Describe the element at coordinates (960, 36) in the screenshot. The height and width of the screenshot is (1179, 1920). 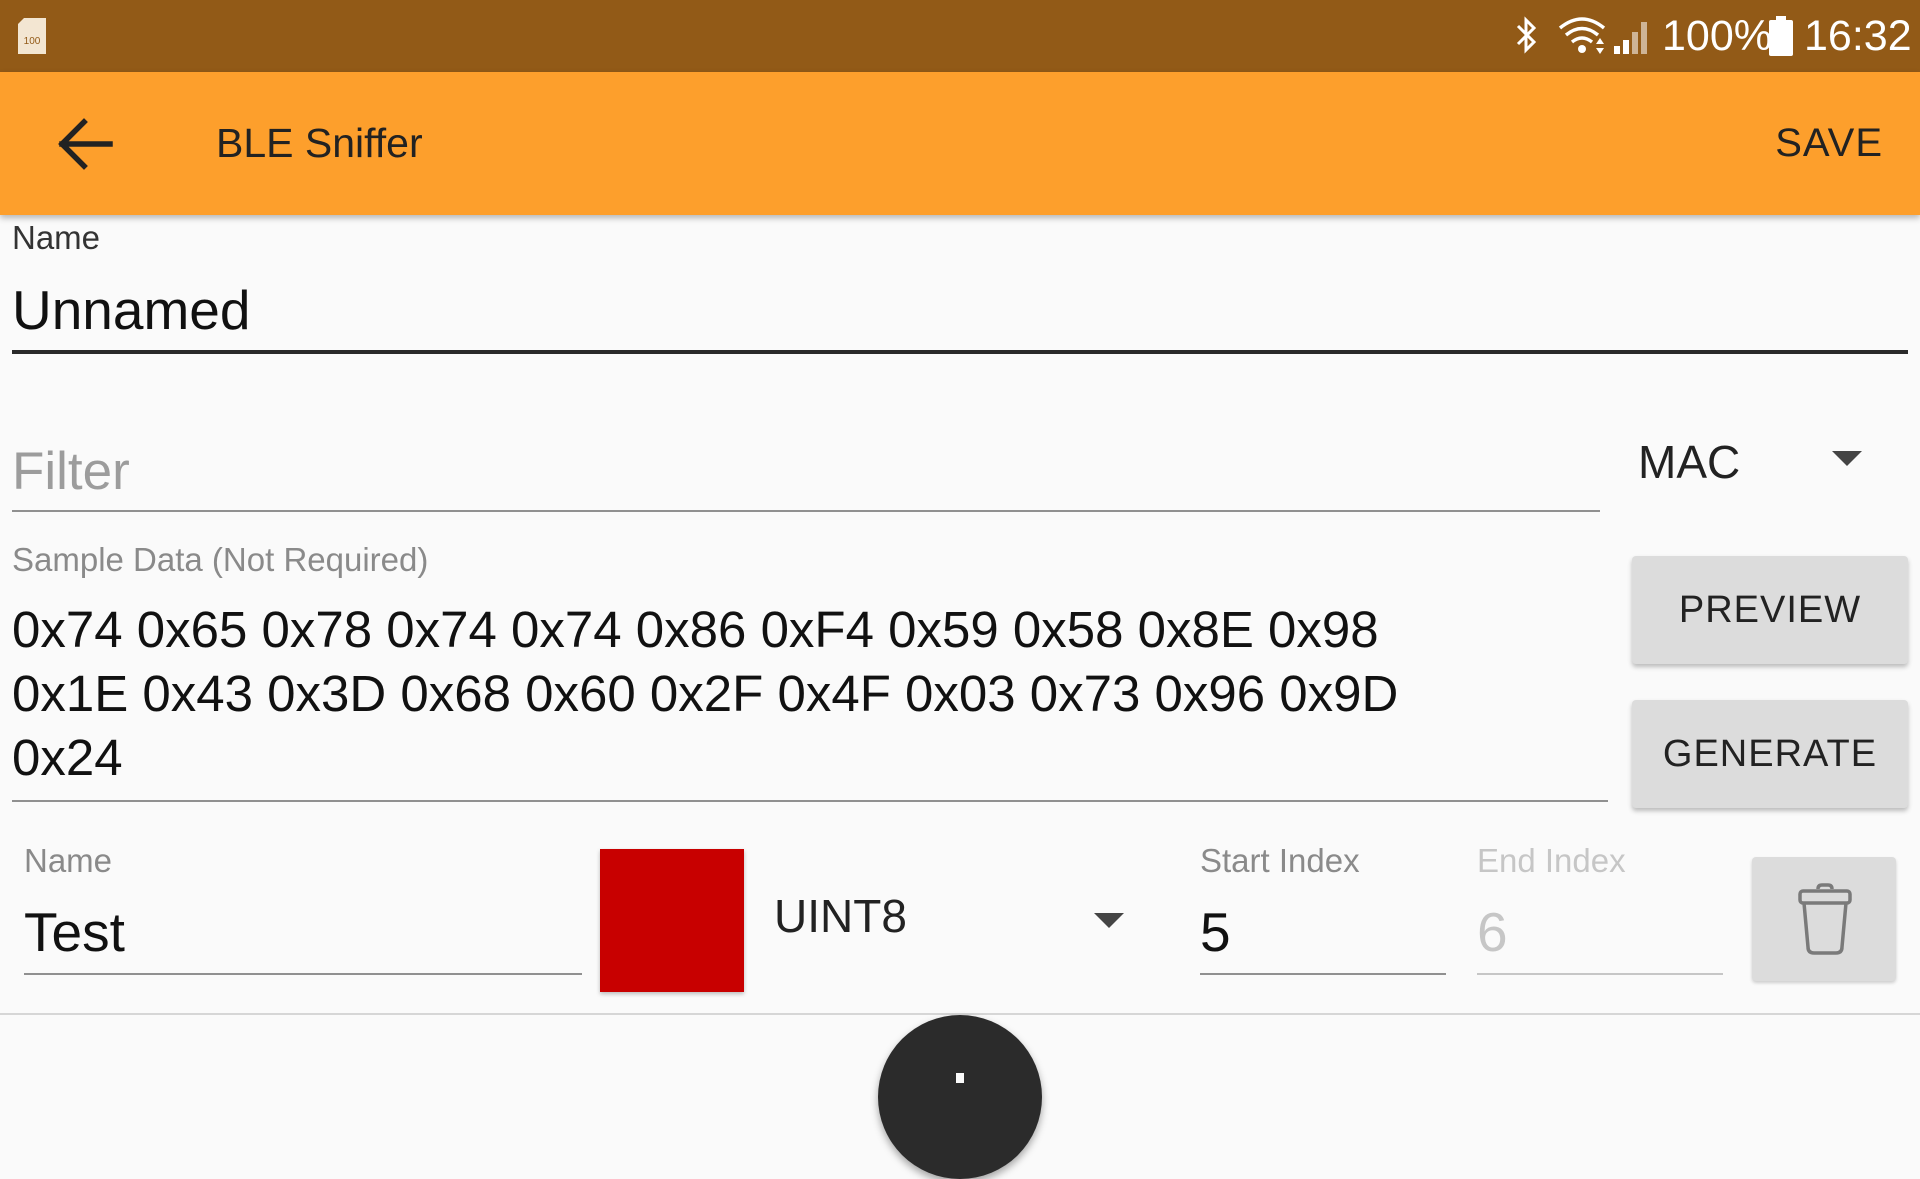
I see `status-bar: 100 100% 16:32` at that location.